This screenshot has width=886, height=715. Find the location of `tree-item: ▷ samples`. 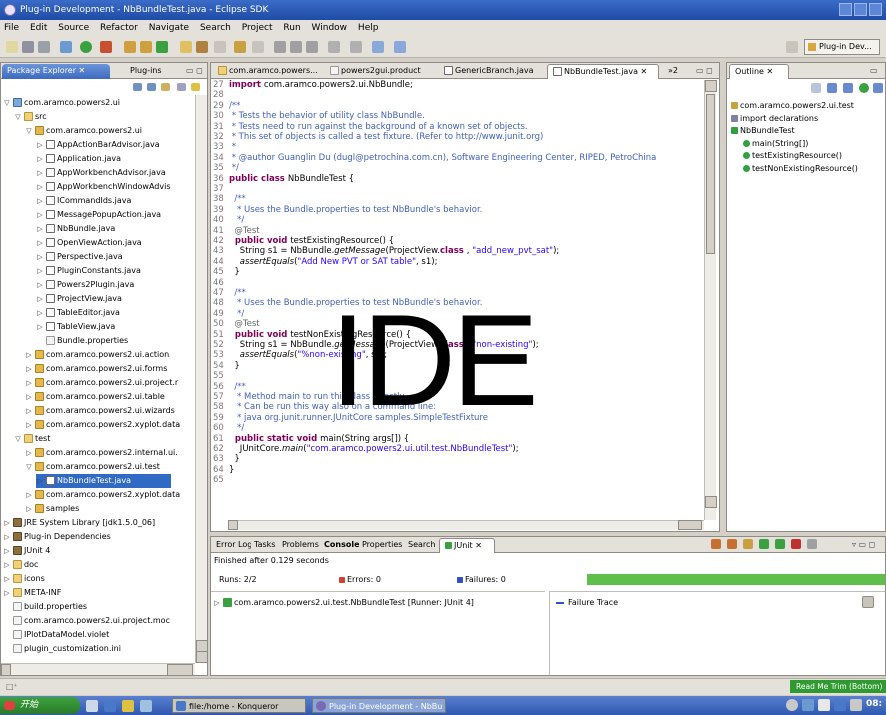

tree-item: ▷ samples is located at coordinates (52, 509).